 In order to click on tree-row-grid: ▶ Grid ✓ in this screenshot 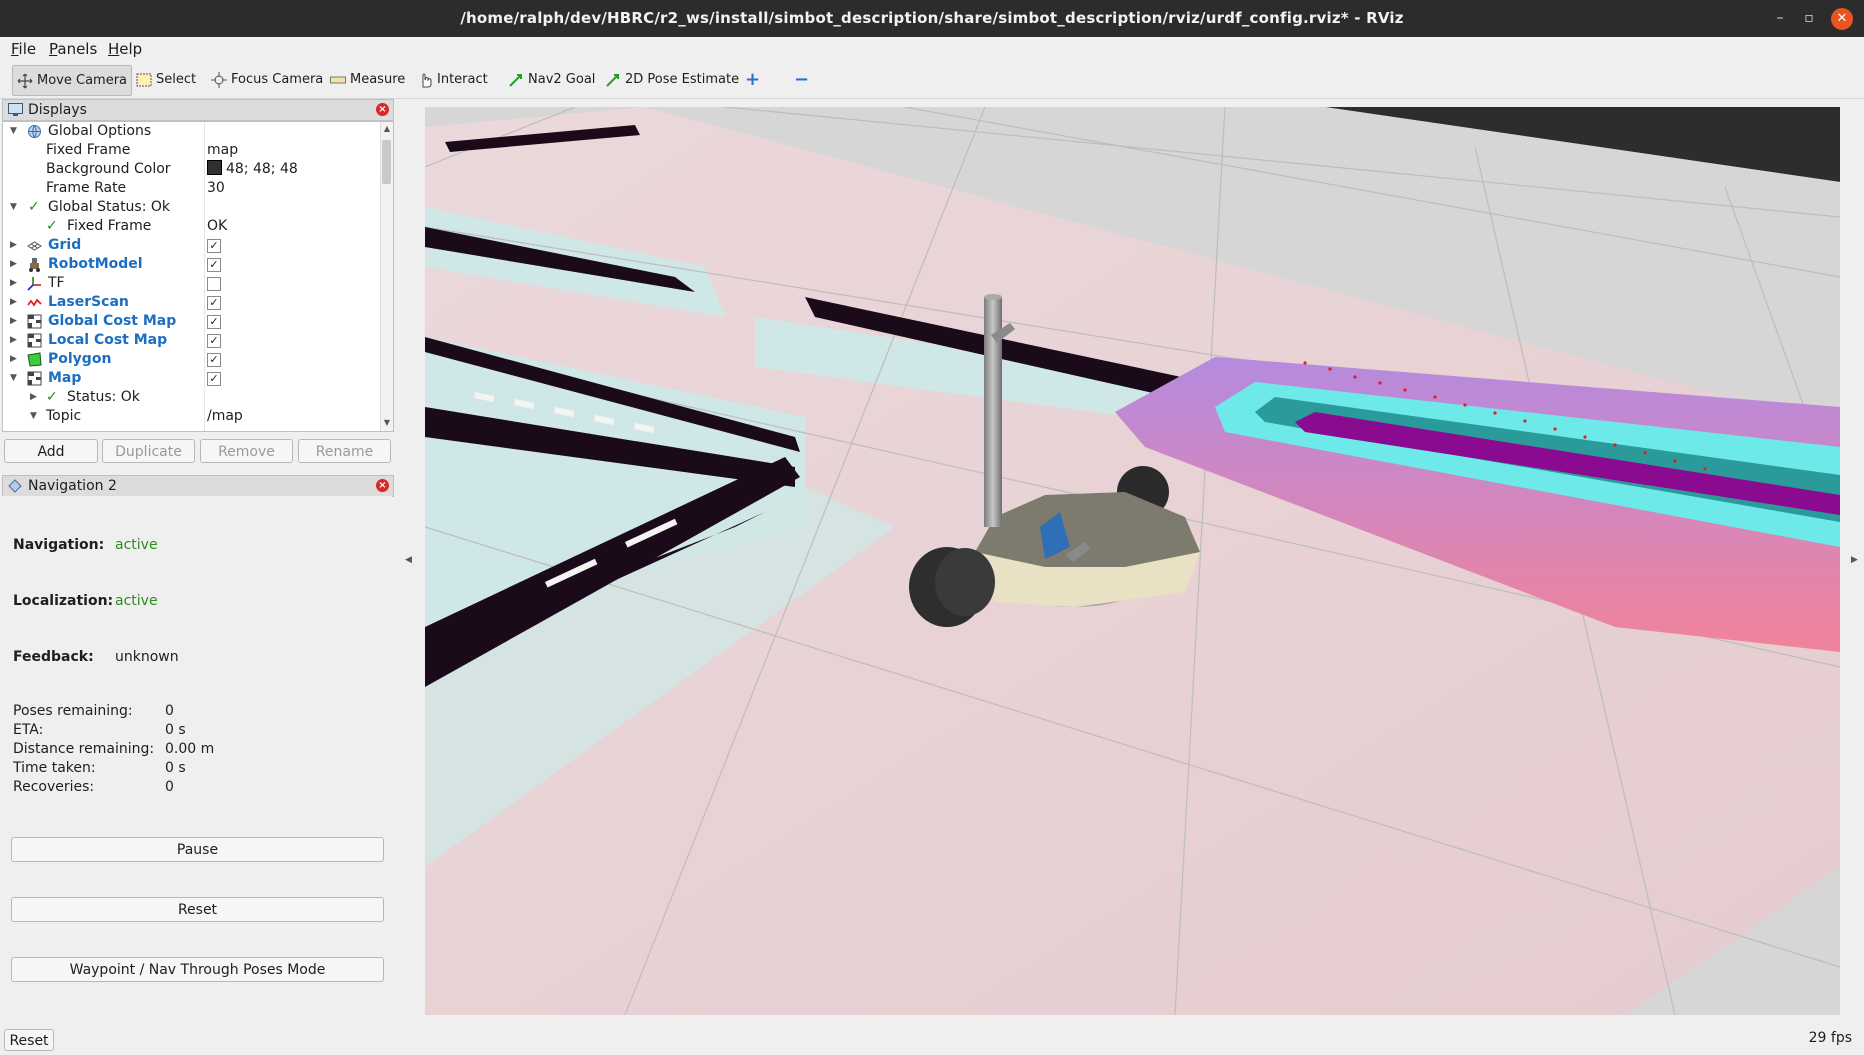, I will do `click(192, 245)`.